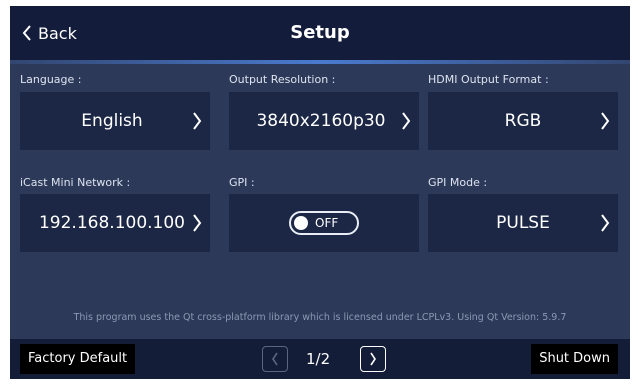  I want to click on gpi-mode-value: PULSE, so click(523, 223).